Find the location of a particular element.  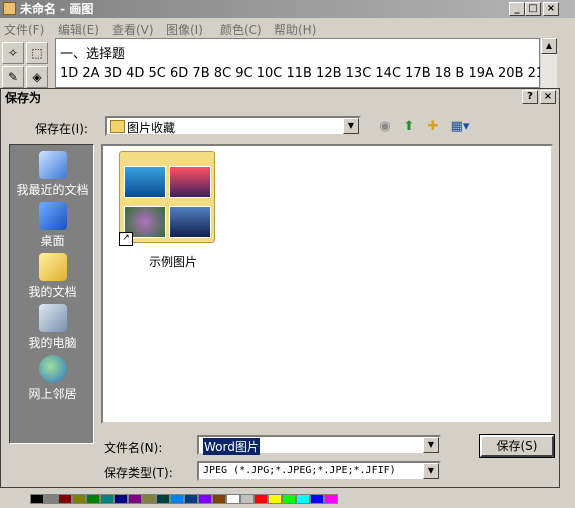

menu-edit: 编辑(E) is located at coordinates (78, 29).